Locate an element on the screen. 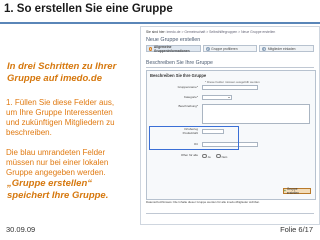  group-name-input is located at coordinates (230, 87).